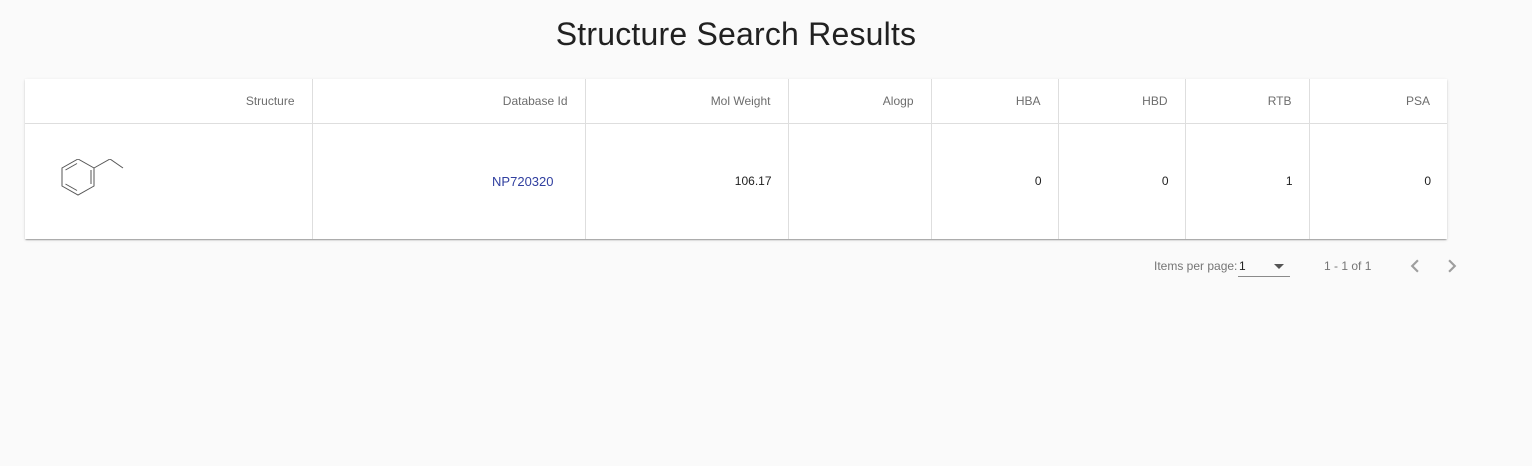 The height and width of the screenshot is (466, 1532). What do you see at coordinates (995, 181) in the screenshot?
I see `hba-cell: 0` at bounding box center [995, 181].